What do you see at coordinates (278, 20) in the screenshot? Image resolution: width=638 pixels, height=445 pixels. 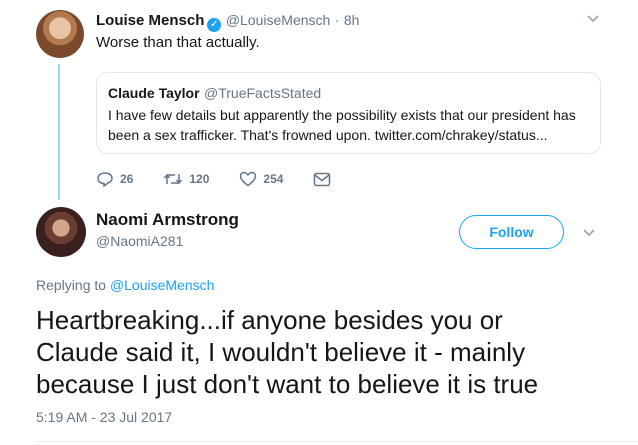 I see `parent-author-handle: @LouiseMensch` at bounding box center [278, 20].